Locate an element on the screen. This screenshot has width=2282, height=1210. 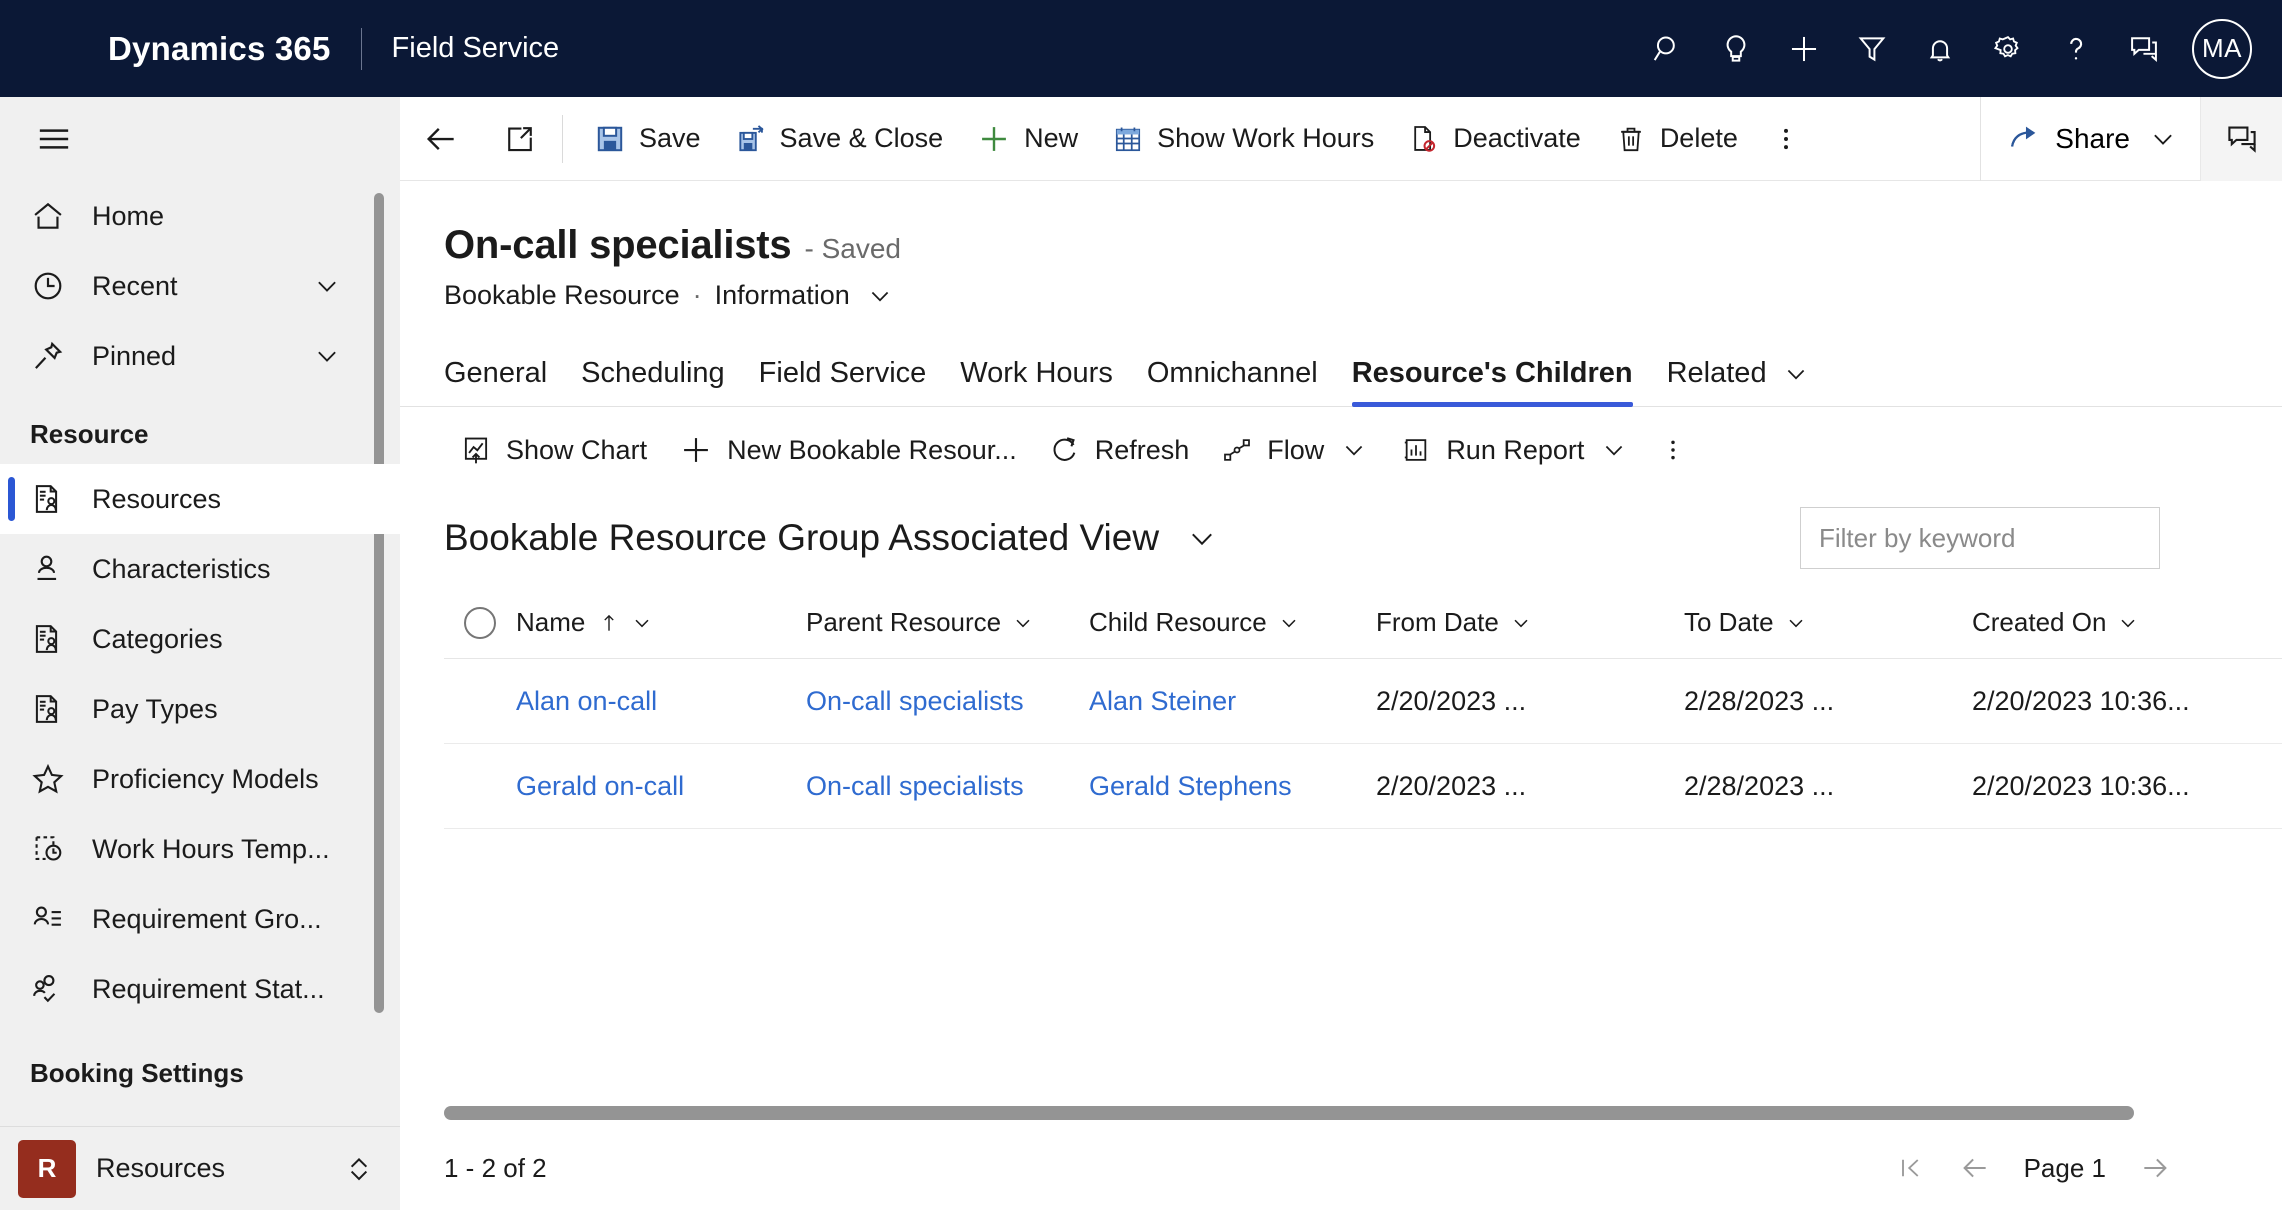
cell-name: Gerald on-call is located at coordinates (661, 786).